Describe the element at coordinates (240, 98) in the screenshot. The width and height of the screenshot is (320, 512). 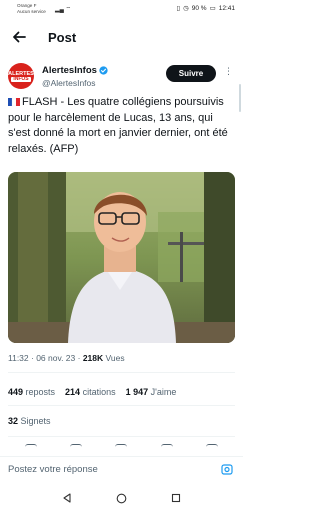
I see `scrollbar` at that location.